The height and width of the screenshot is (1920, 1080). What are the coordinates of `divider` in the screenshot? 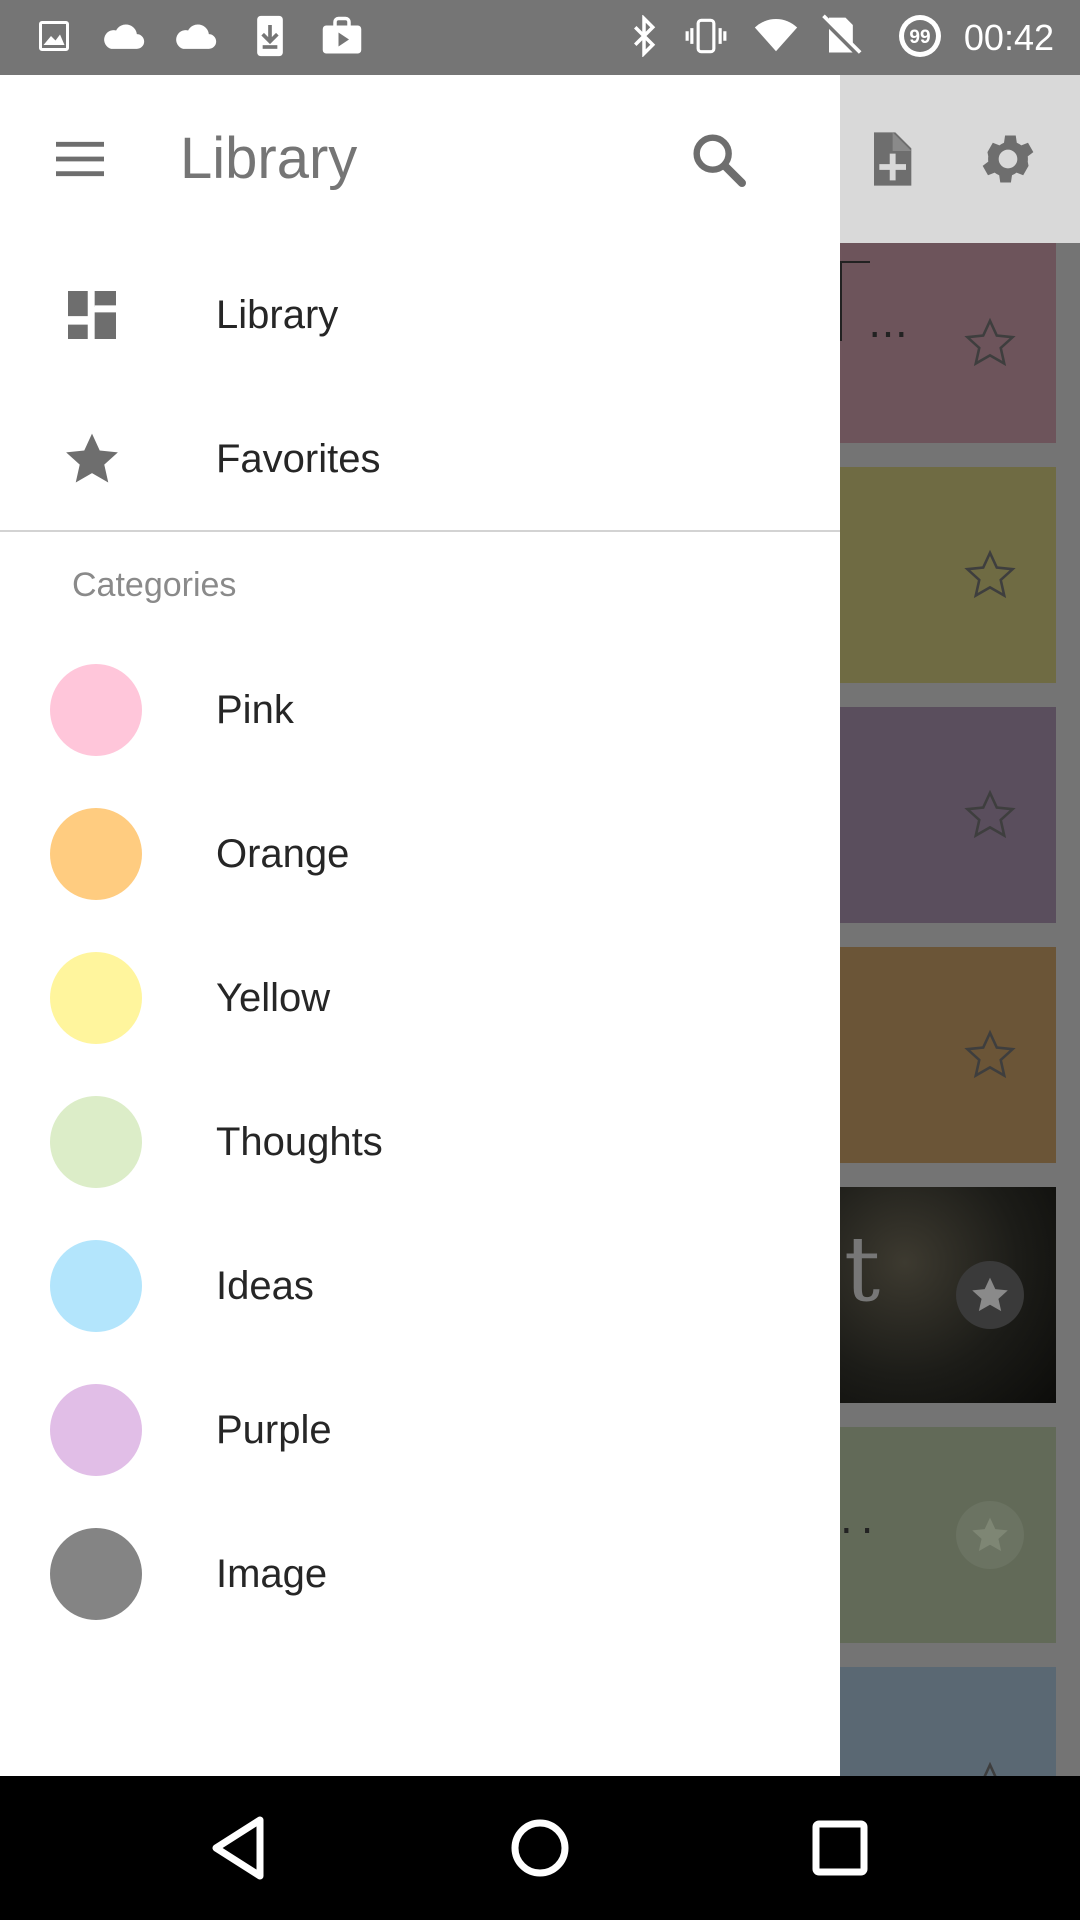 It's located at (420, 531).